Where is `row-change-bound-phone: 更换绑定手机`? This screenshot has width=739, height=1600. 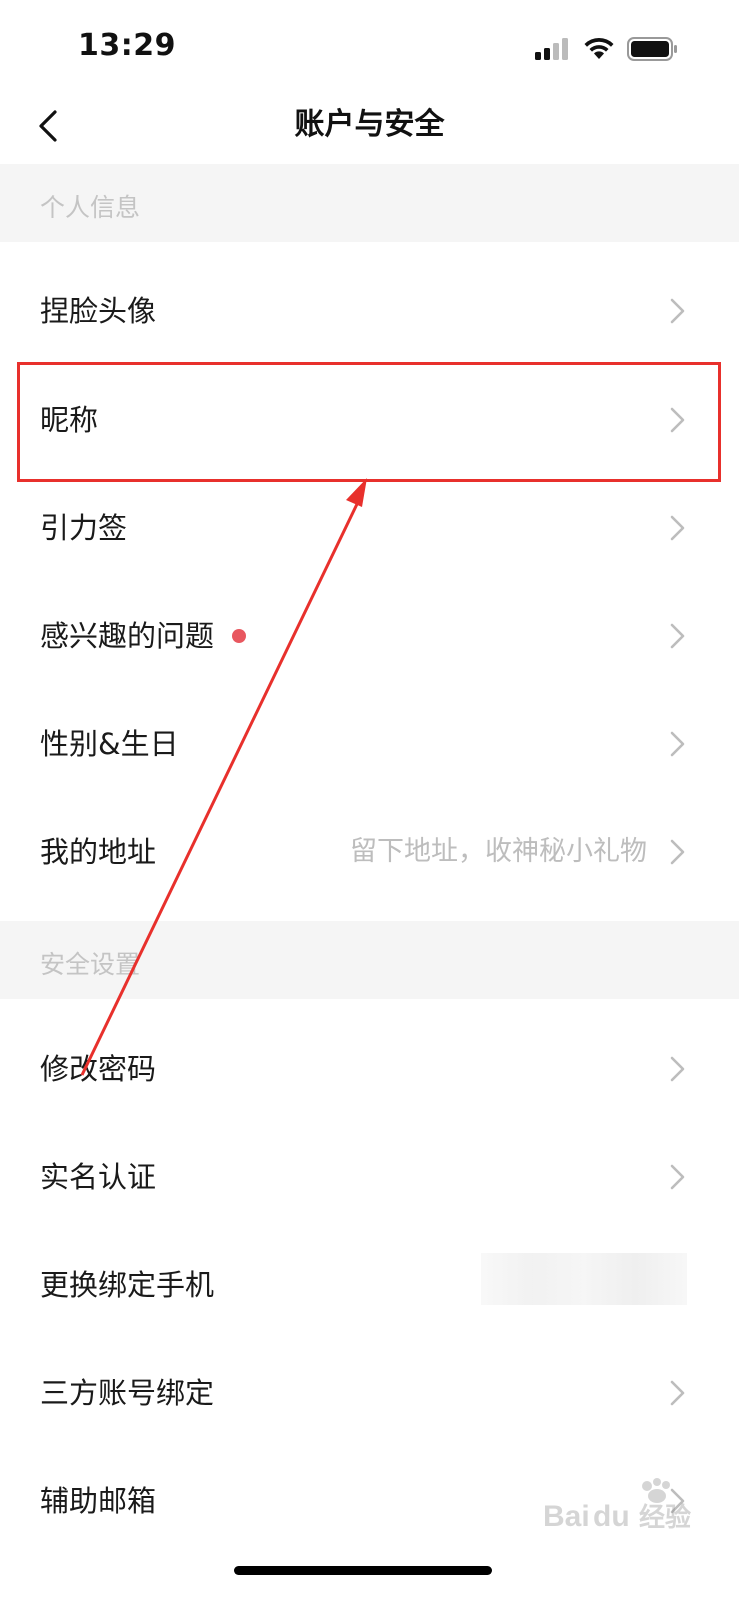
row-change-bound-phone: 更换绑定手机 is located at coordinates (369, 1285).